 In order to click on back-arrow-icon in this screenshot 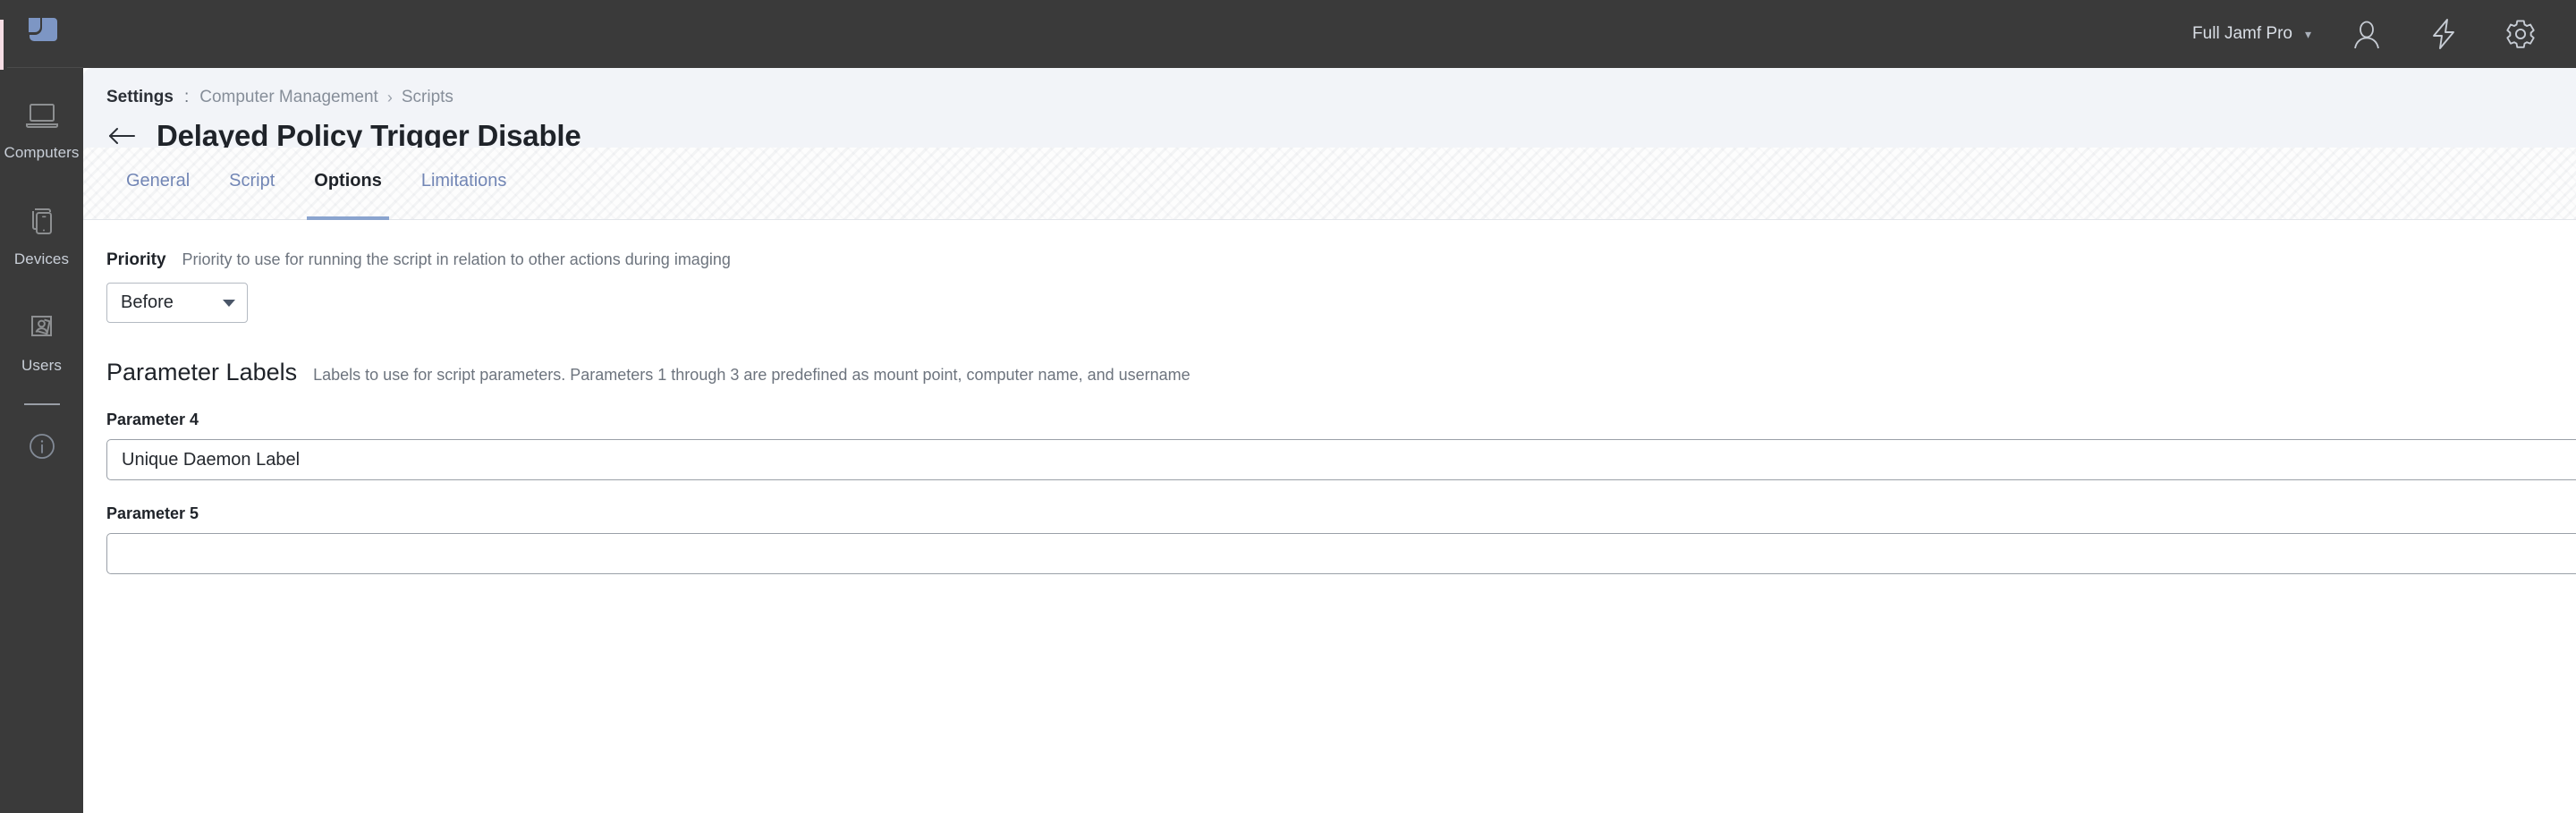, I will do `click(121, 136)`.